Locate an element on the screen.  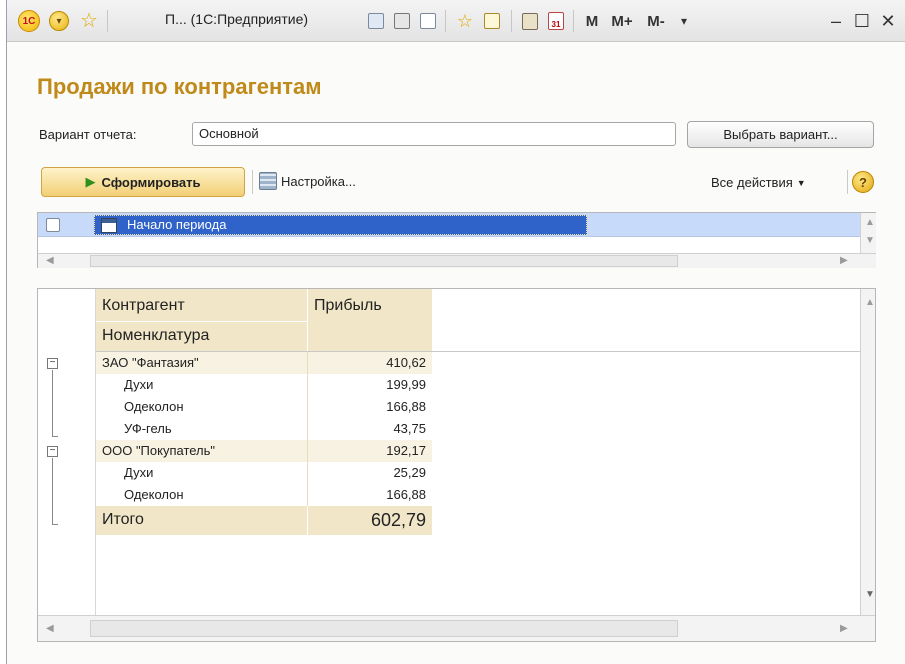
total-row: Итого 602,79 is located at coordinates (264, 520).